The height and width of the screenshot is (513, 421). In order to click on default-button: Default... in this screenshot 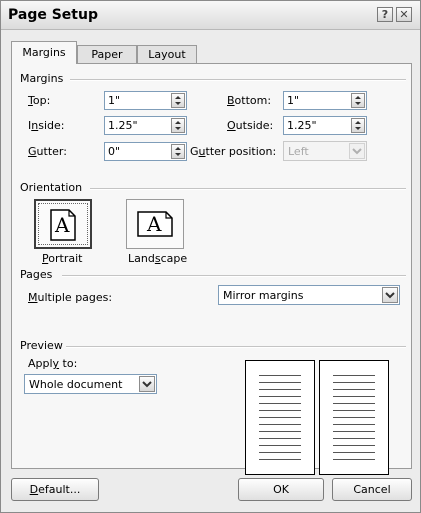, I will do `click(55, 489)`.